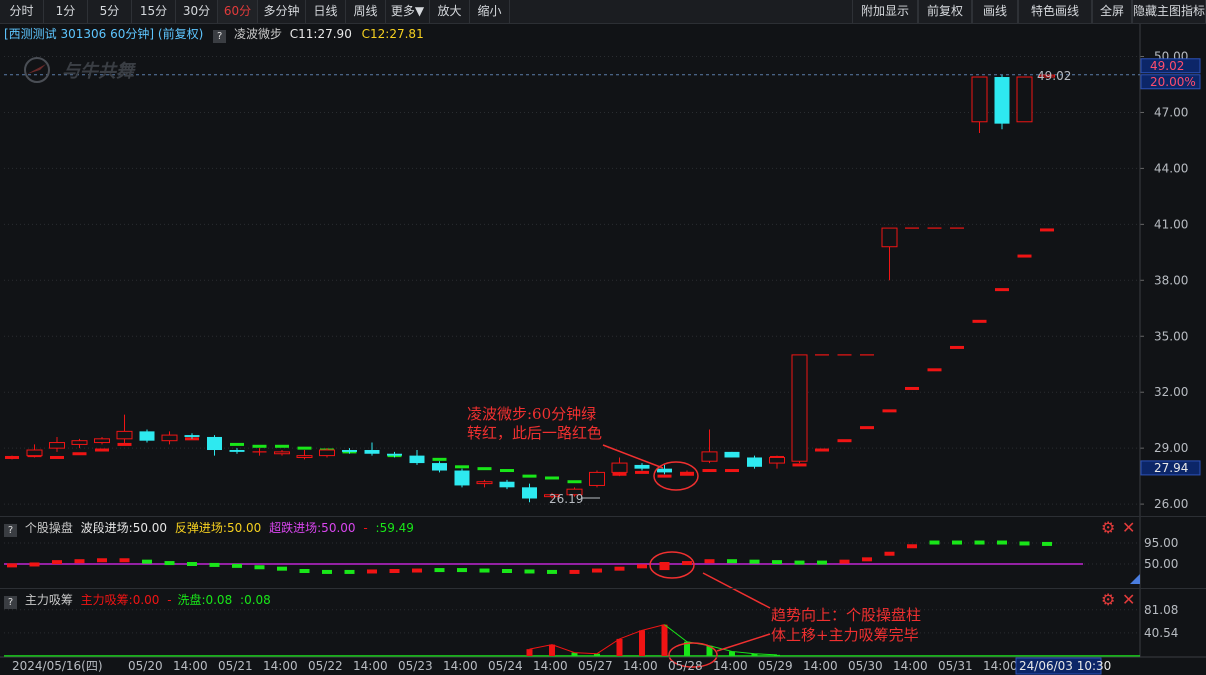 The image size is (1206, 675). Describe the element at coordinates (49, 600) in the screenshot. I see `panel3-name: 主力吸筹` at that location.